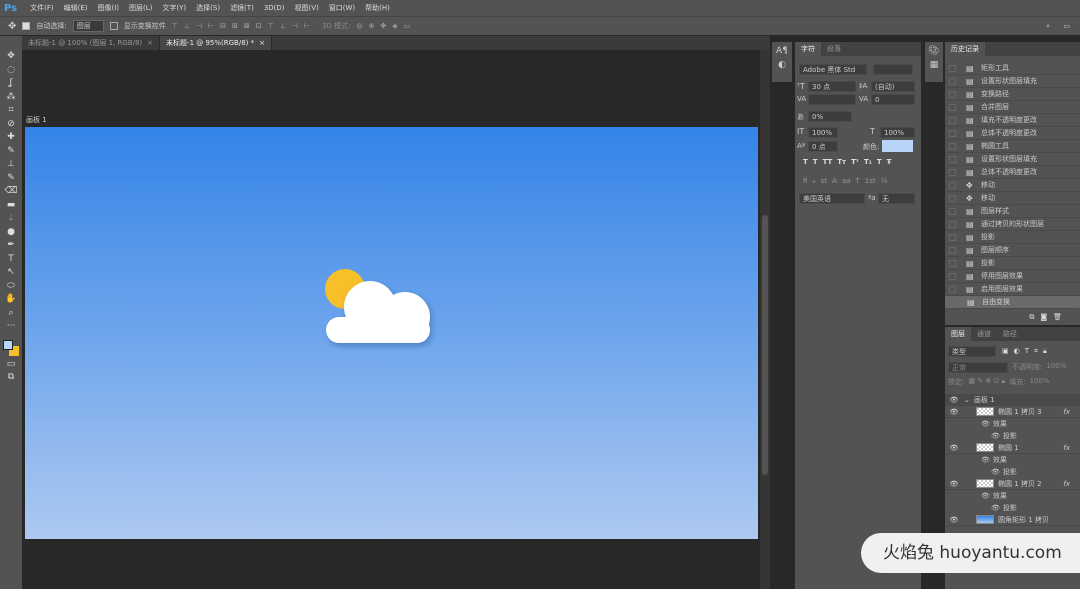  What do you see at coordinates (1012, 400) in the screenshot?
I see `layer-row: 👁︎ ⌄ 画板 1` at bounding box center [1012, 400].